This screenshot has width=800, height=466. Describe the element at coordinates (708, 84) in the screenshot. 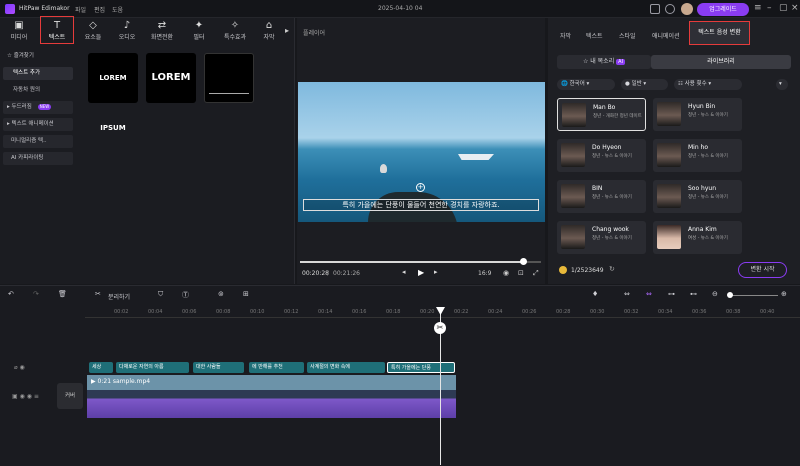

I see `sort-dropdown: ☷ 사용 횟수 ▾` at that location.